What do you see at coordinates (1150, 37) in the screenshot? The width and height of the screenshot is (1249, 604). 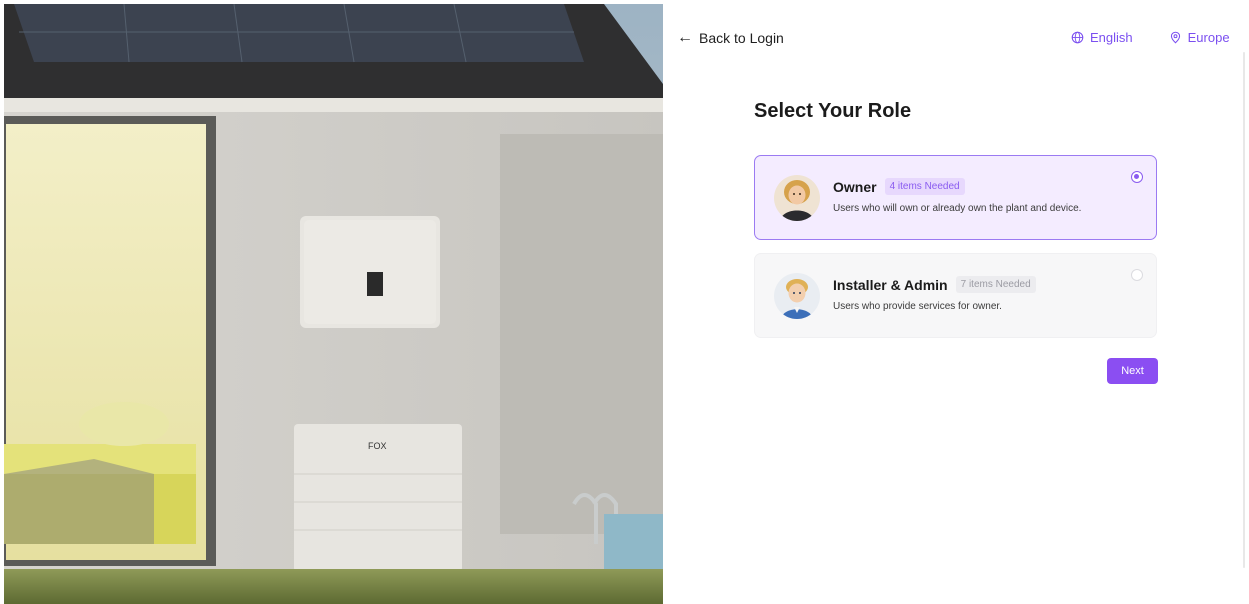 I see `top-settings: English Europe` at bounding box center [1150, 37].